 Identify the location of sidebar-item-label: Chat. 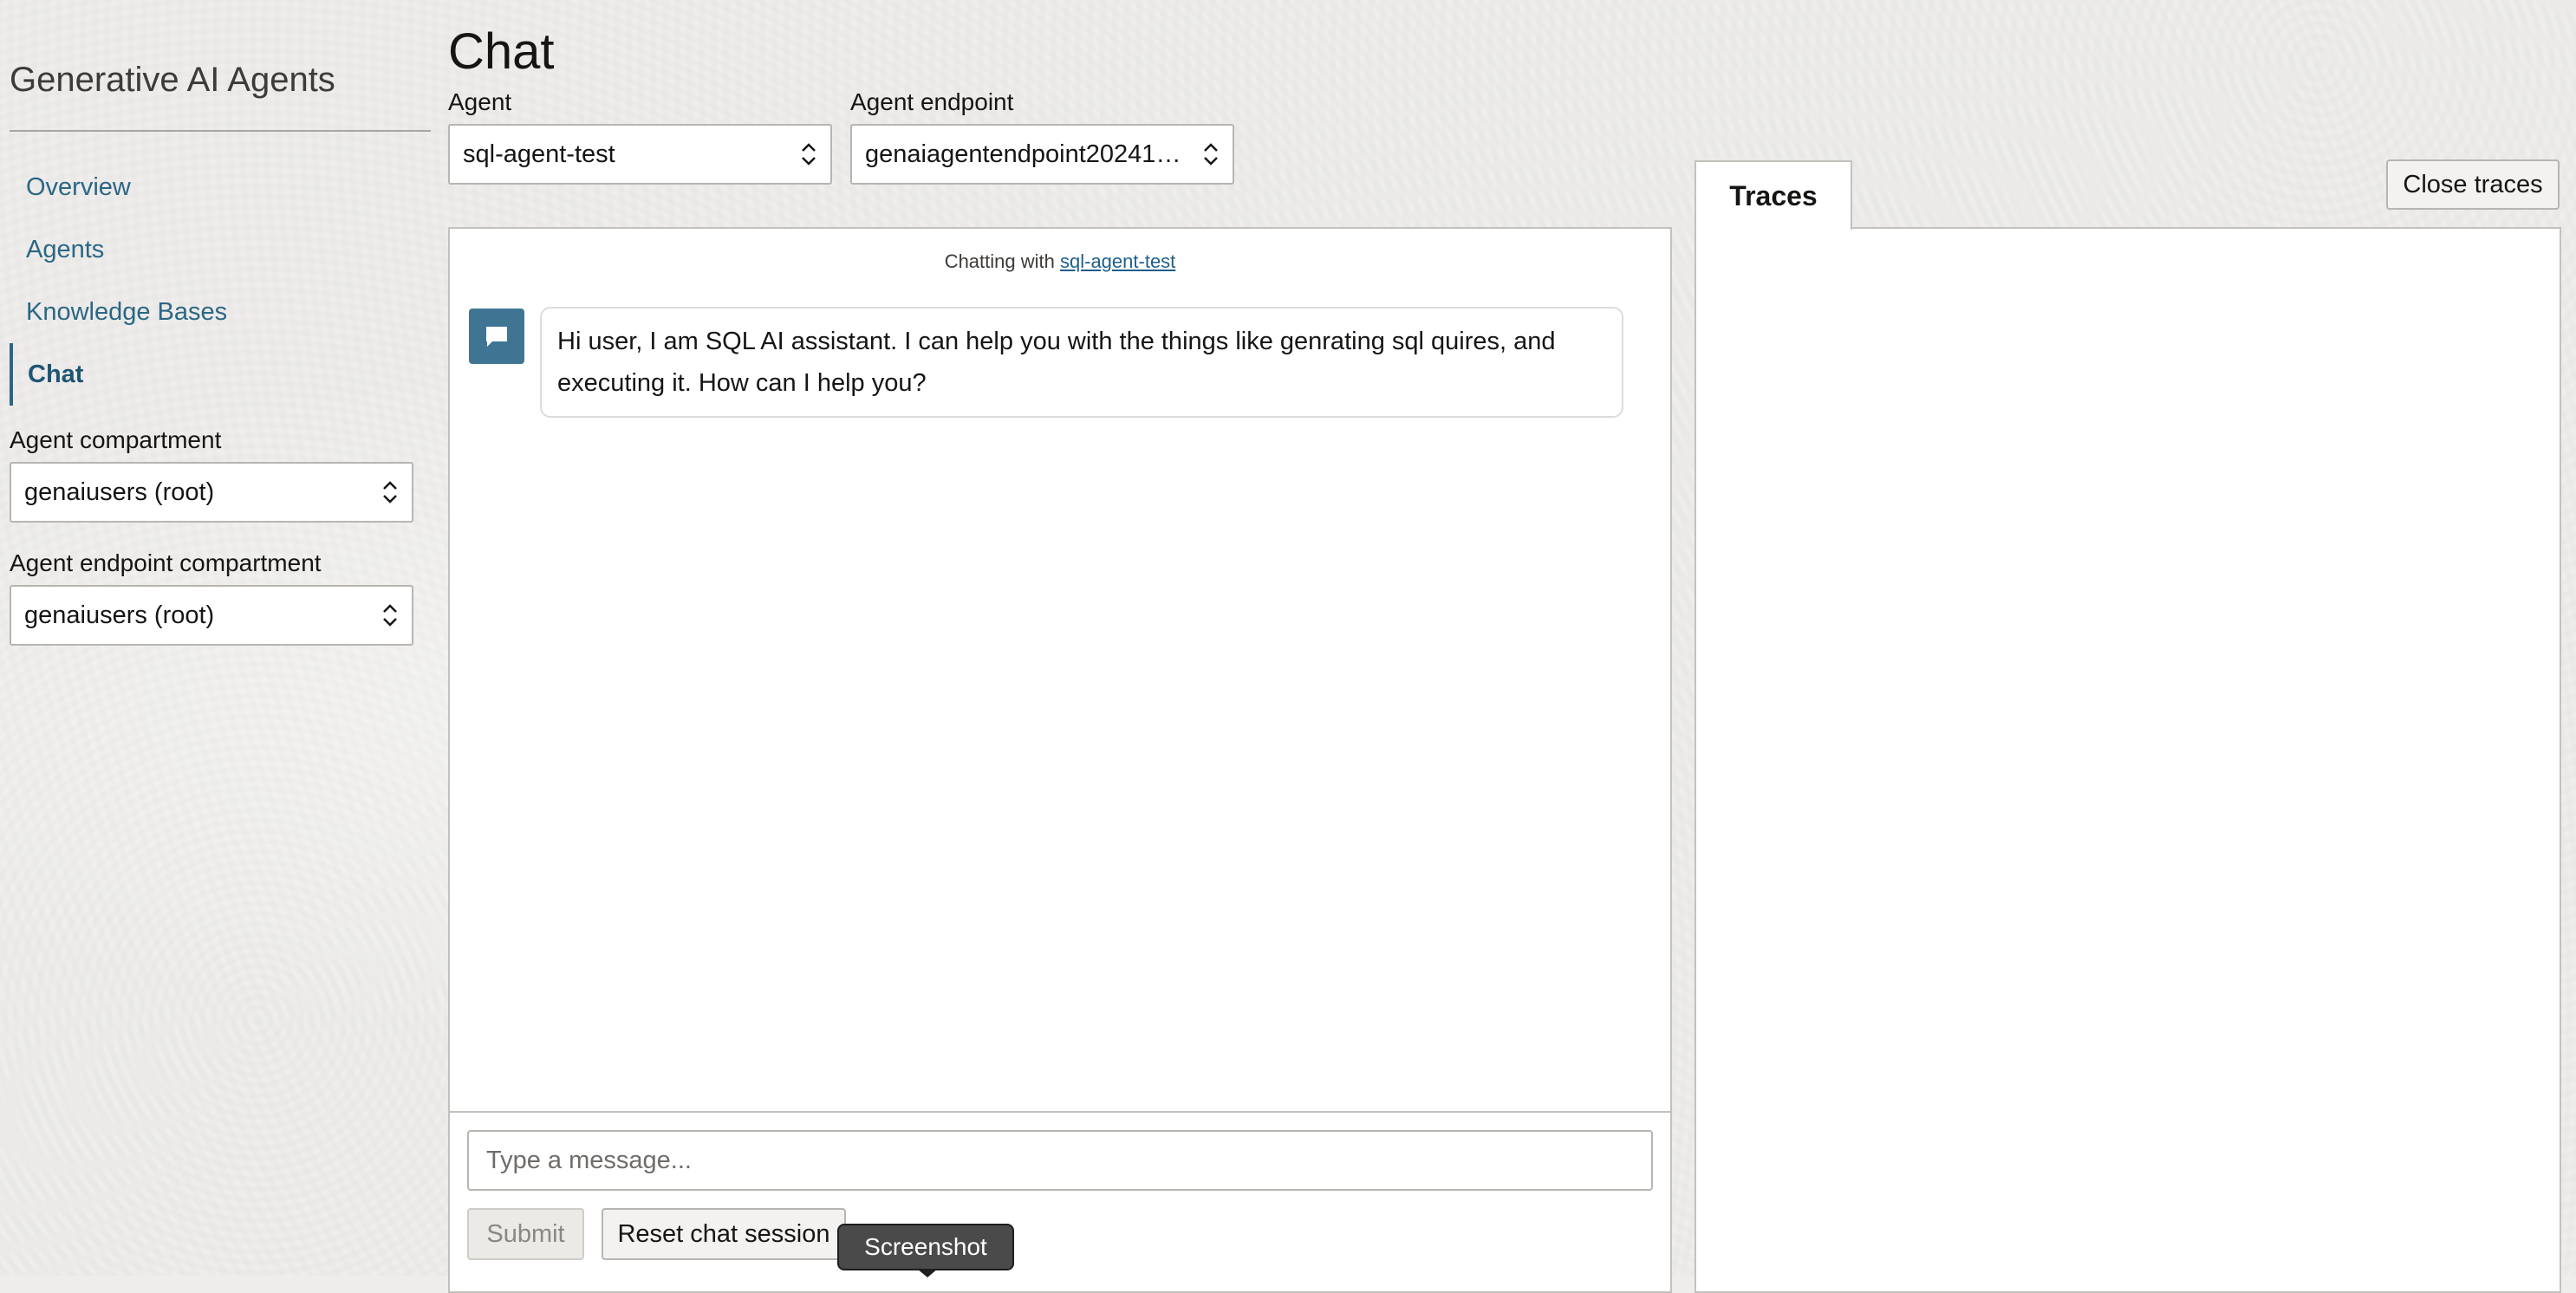
(56, 374).